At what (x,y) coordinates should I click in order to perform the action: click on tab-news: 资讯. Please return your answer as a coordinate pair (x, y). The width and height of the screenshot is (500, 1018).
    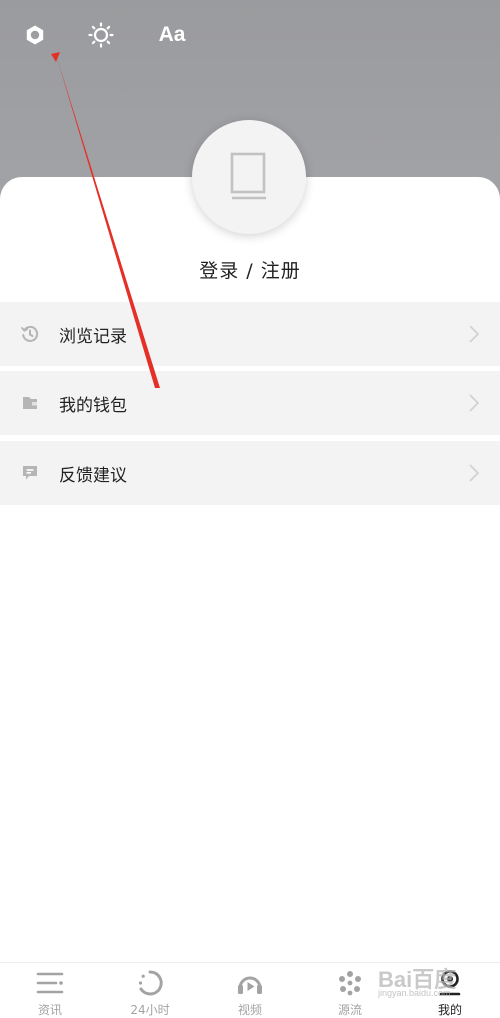
    Looking at the image, I should click on (50, 990).